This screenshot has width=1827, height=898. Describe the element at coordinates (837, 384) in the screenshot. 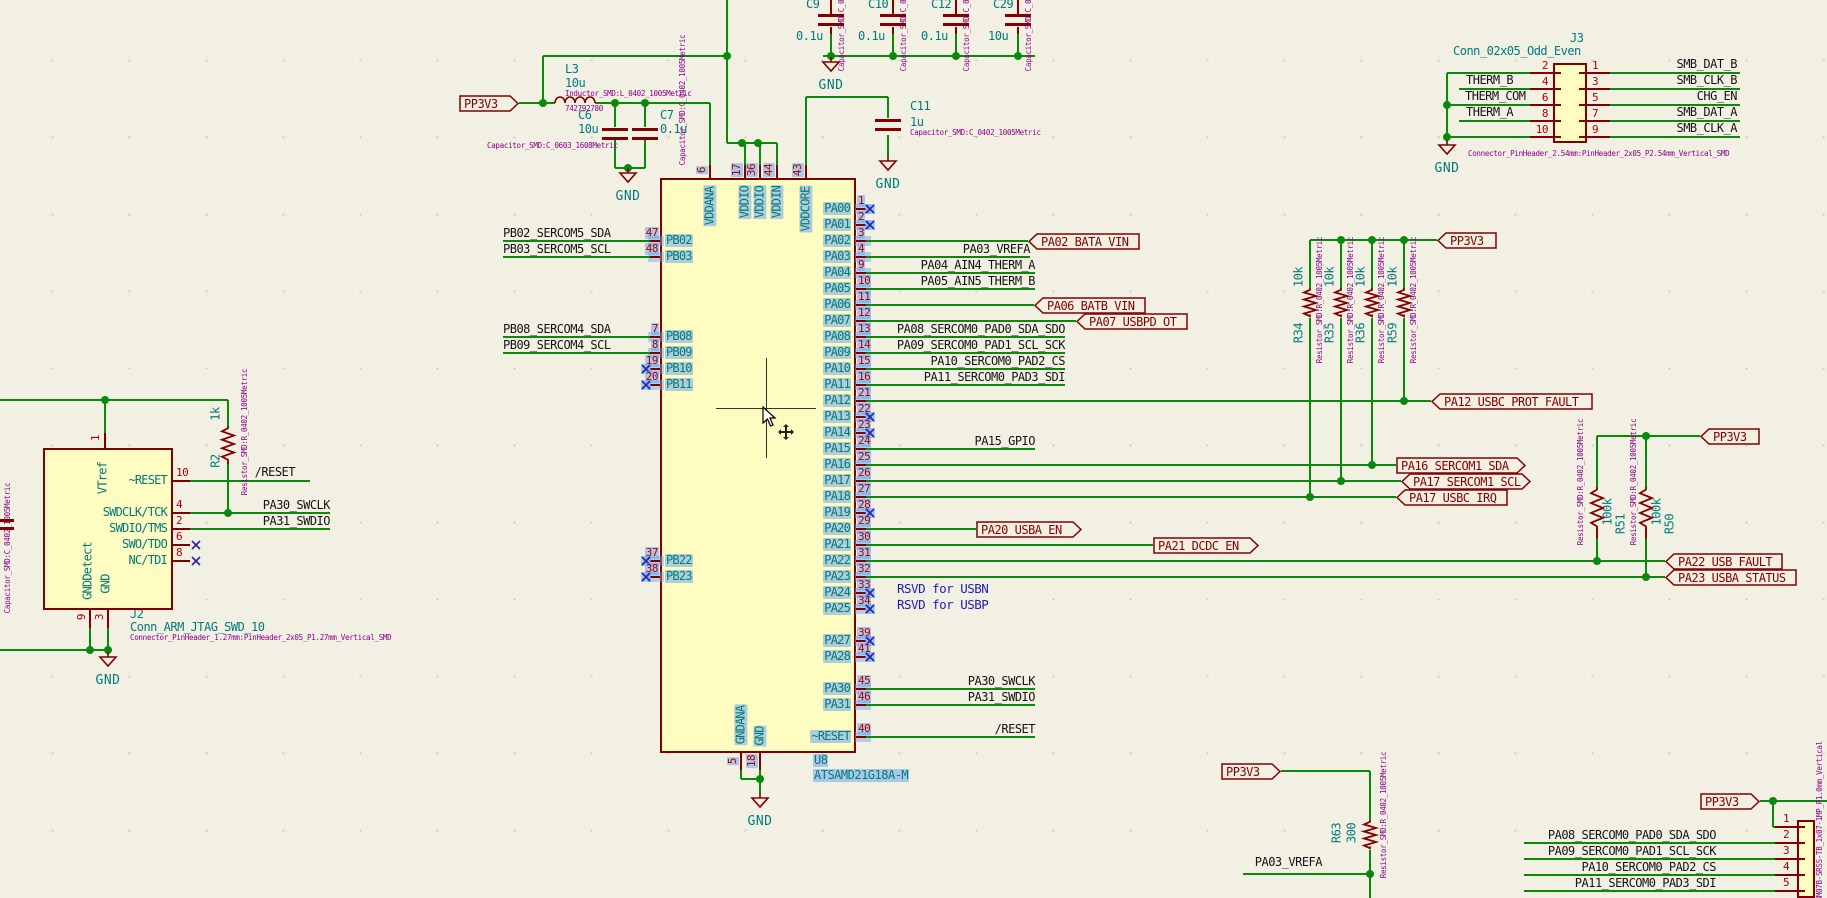

I see `ic-pin-name: PA11` at that location.